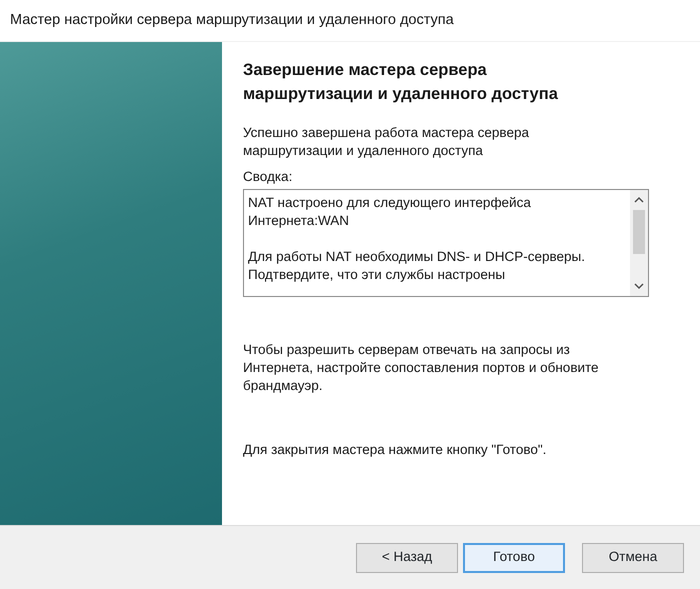 The width and height of the screenshot is (700, 589). Describe the element at coordinates (401, 82) in the screenshot. I see `wizard-heading: Завершение мастера сервера маршрутизации и удаленного доступа` at that location.